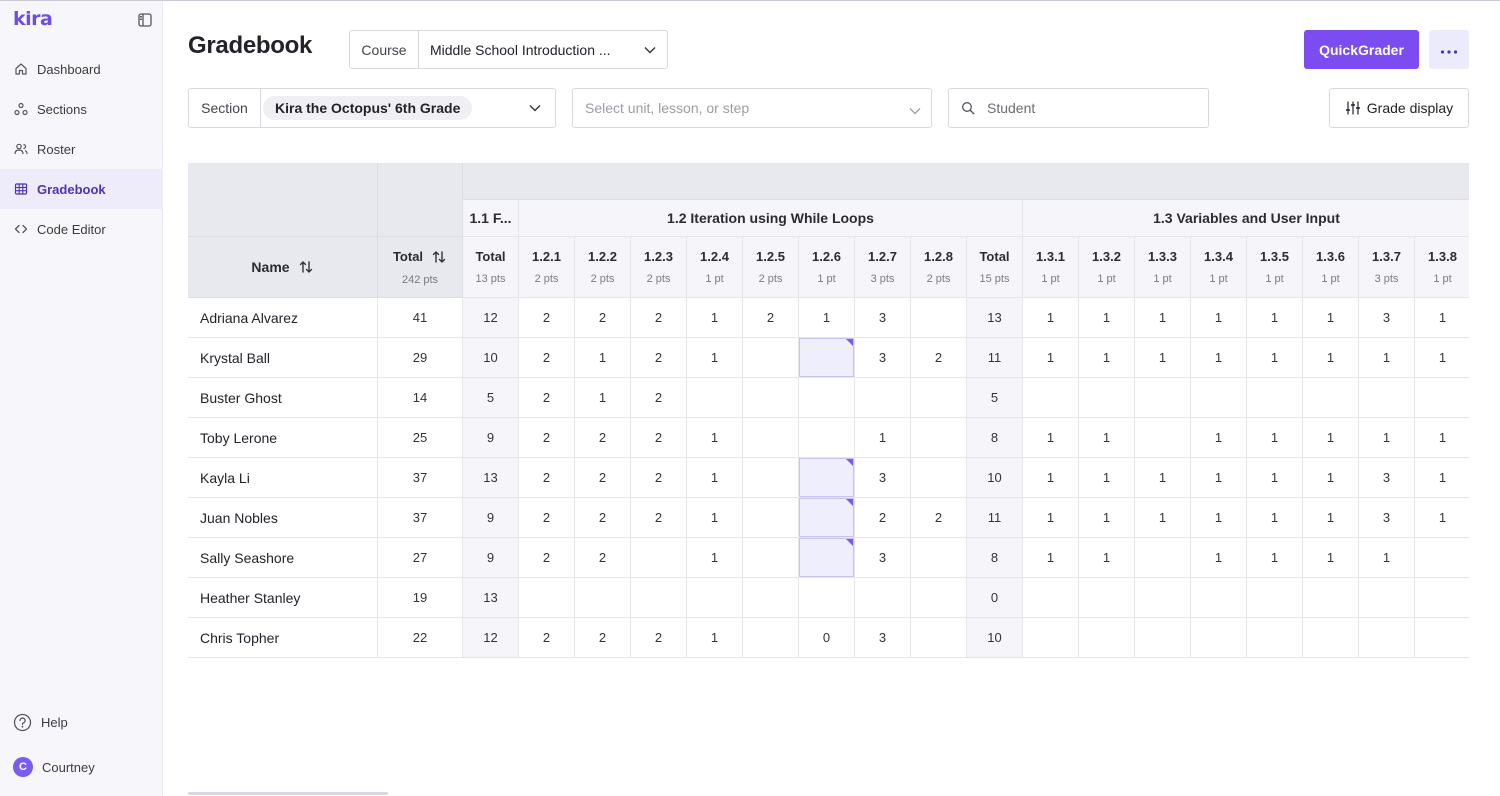 This screenshot has height=796, width=1500. What do you see at coordinates (1107, 267) in the screenshot?
I see `step-column-header: 1.3.2 1 pt` at bounding box center [1107, 267].